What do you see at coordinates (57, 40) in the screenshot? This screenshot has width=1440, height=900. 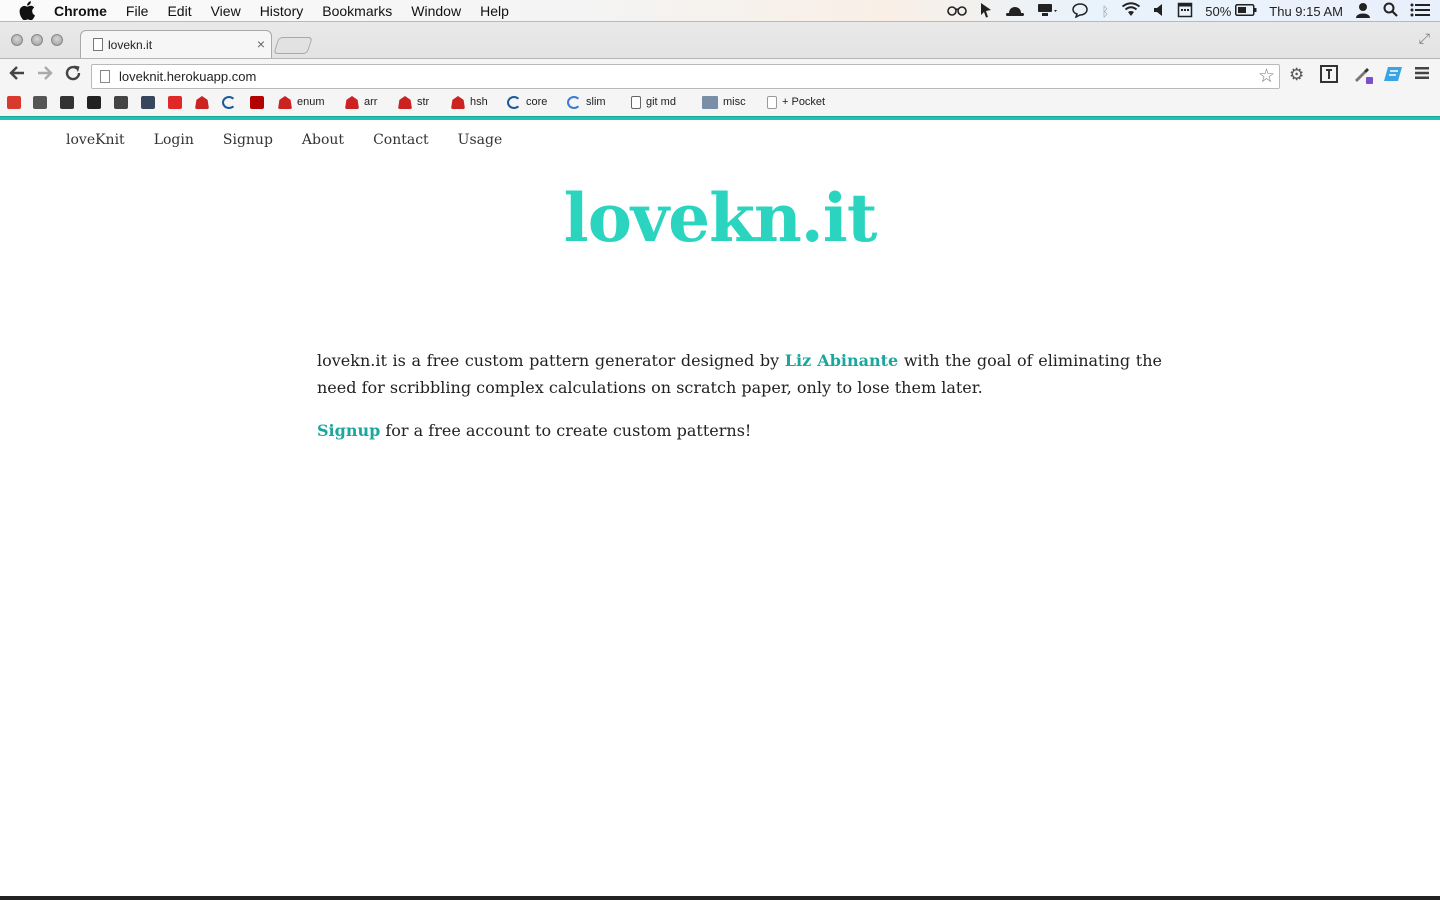 I see `zoom-window-button` at bounding box center [57, 40].